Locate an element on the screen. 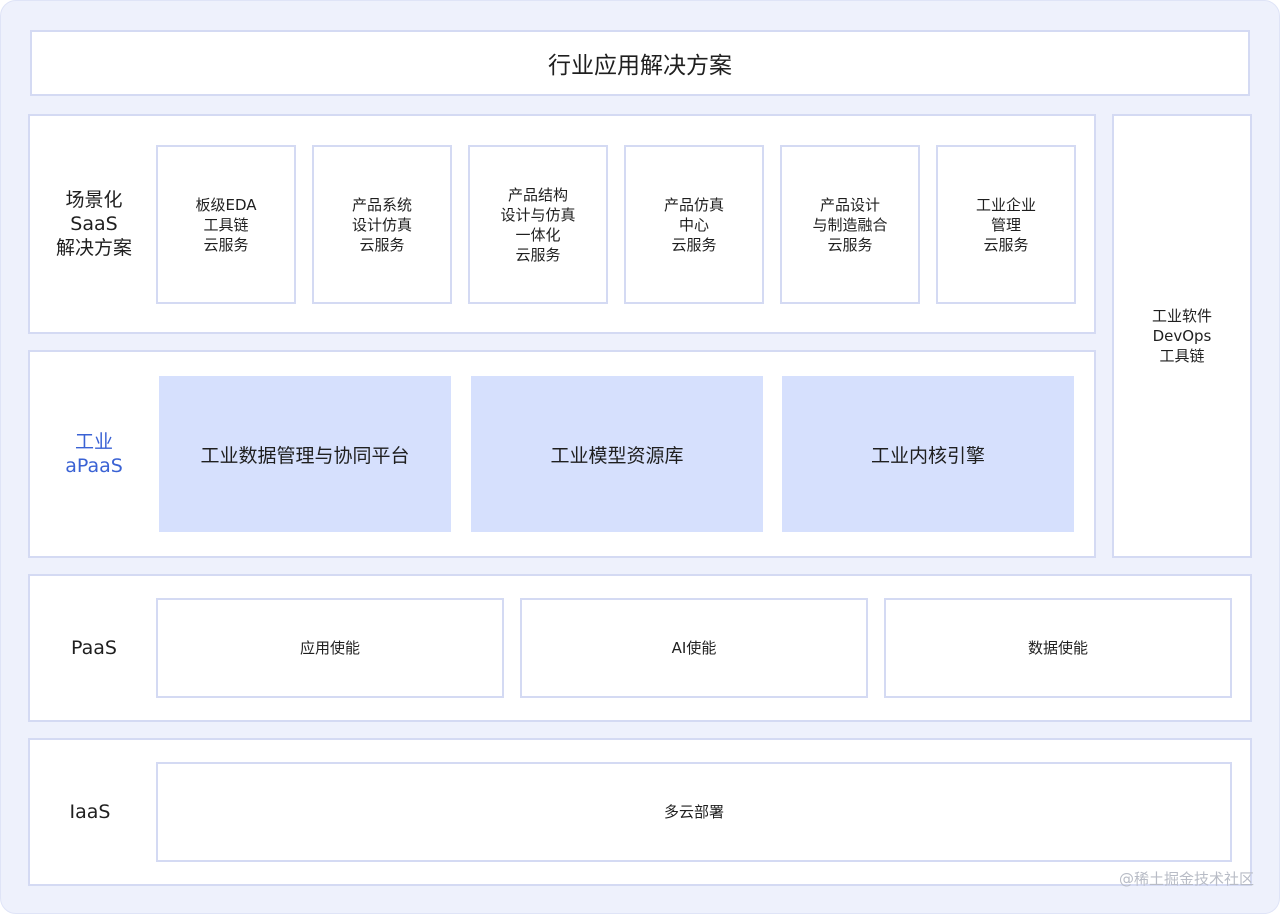  top-banner-title: 行业应用解决方案 is located at coordinates (640, 66).